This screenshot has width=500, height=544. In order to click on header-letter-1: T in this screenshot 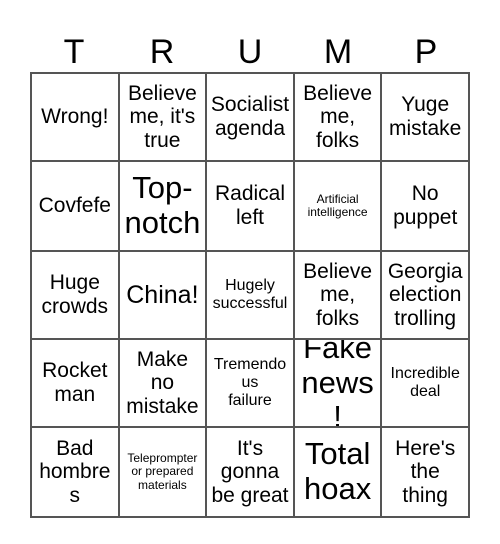, I will do `click(74, 52)`.